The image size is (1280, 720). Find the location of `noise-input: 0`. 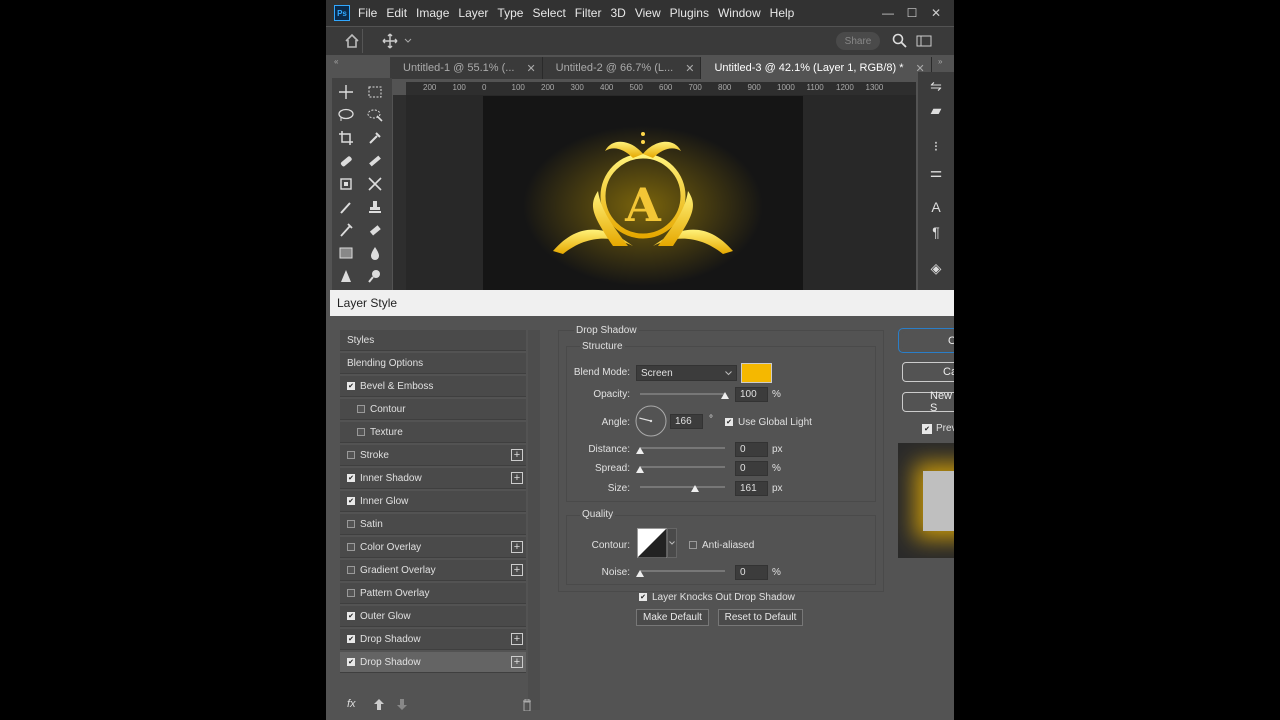

noise-input: 0 is located at coordinates (751, 572).